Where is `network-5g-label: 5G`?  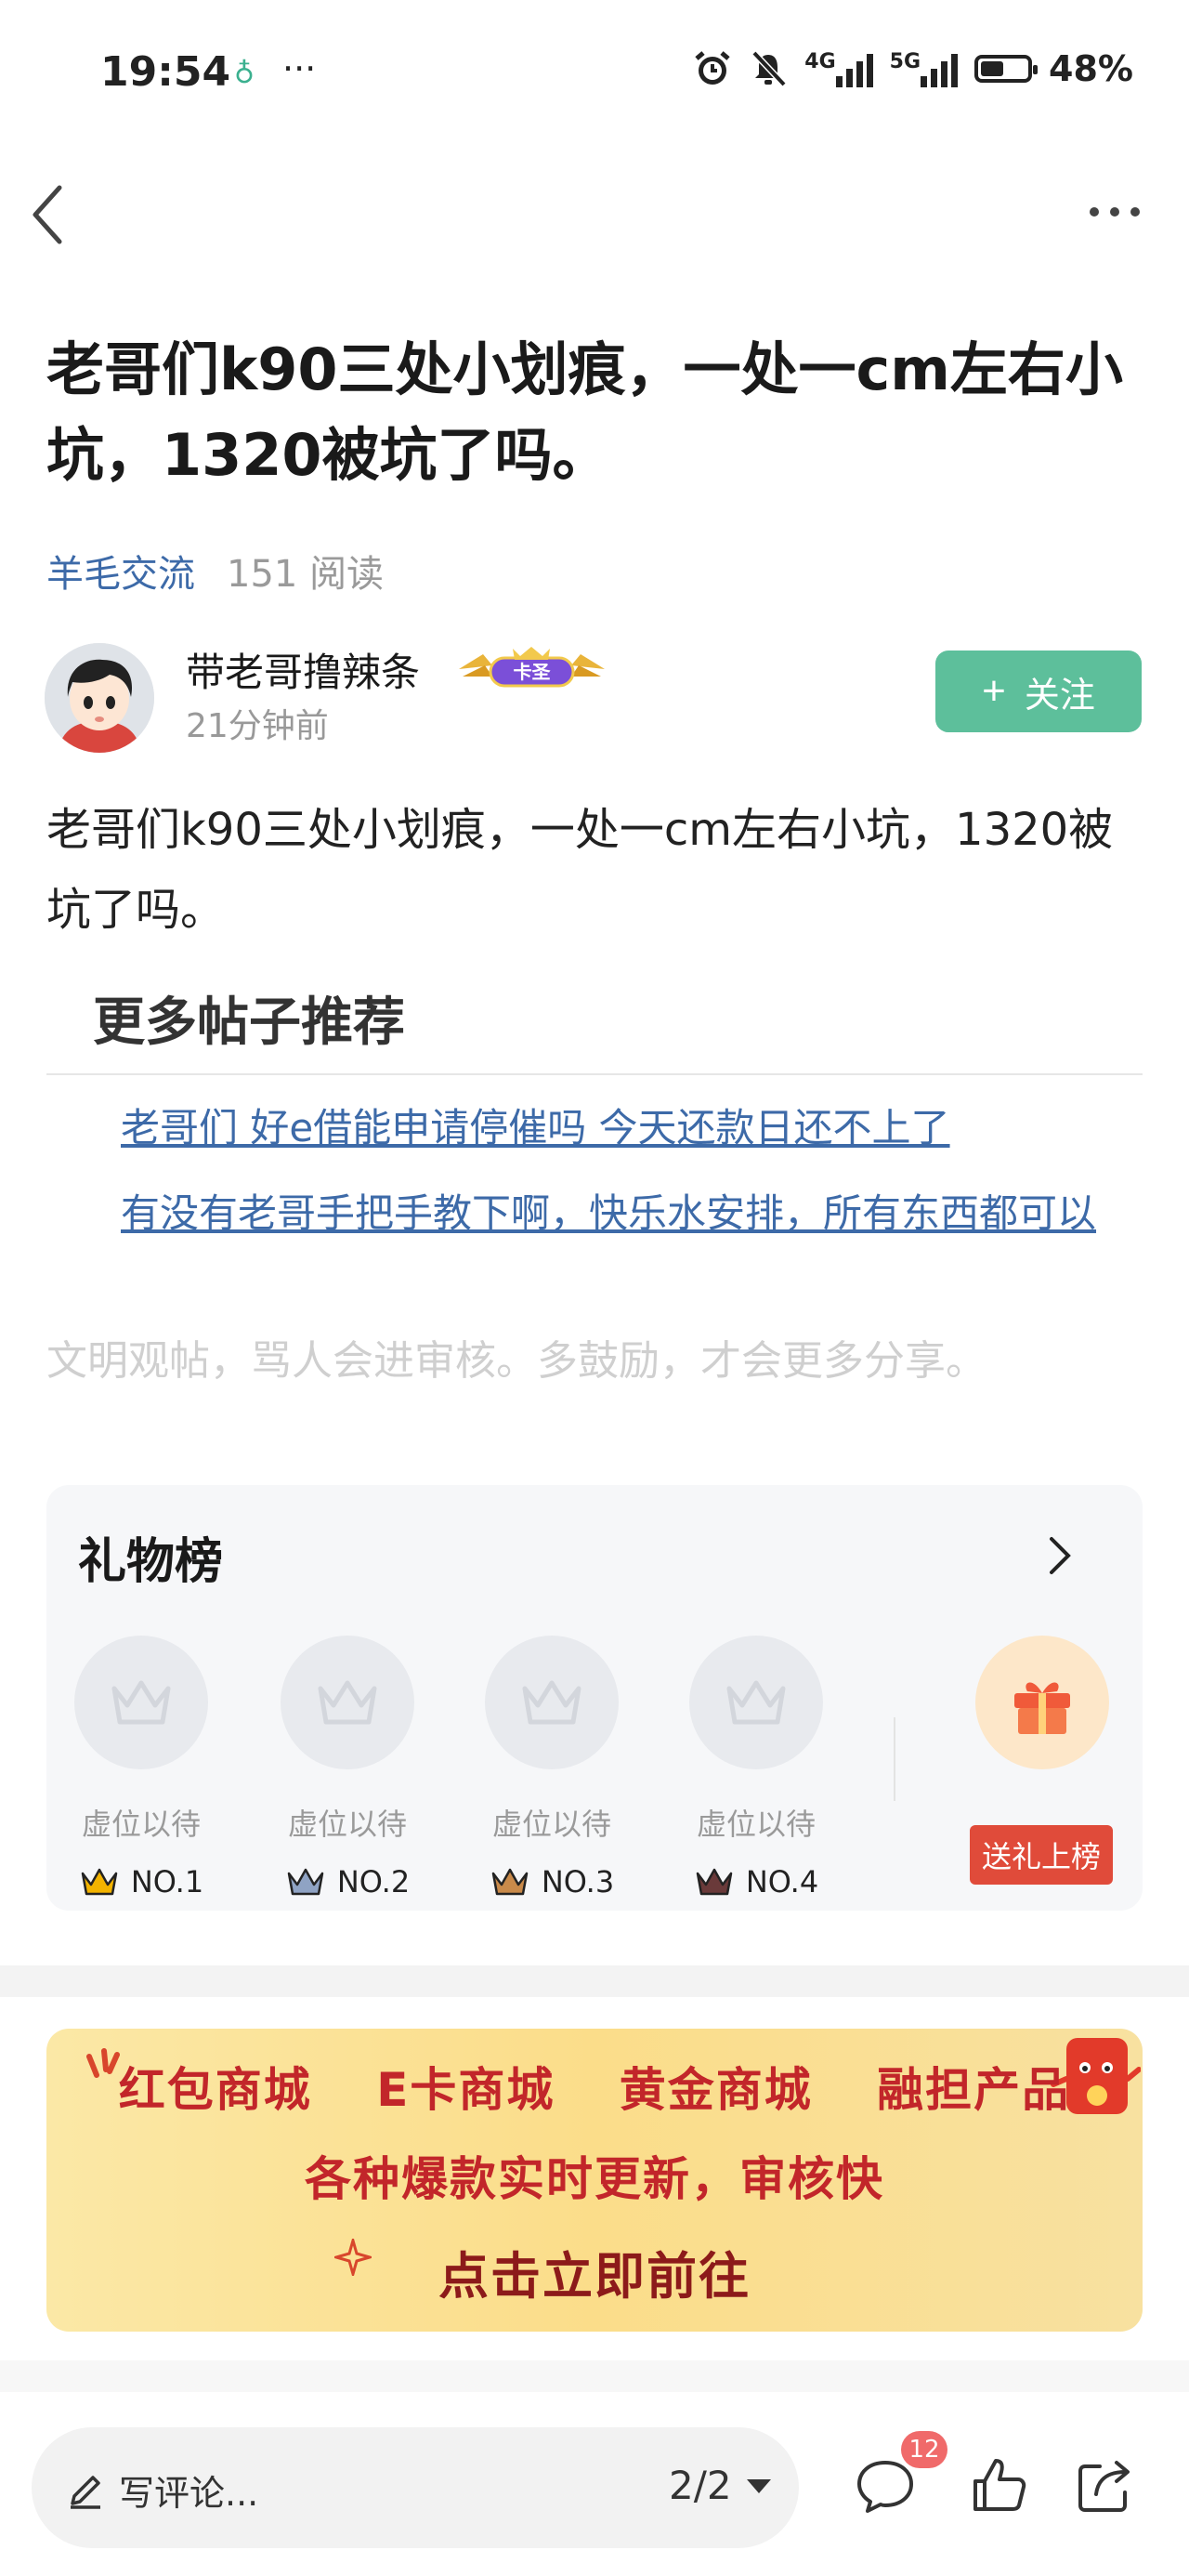
network-5g-label: 5G is located at coordinates (905, 61).